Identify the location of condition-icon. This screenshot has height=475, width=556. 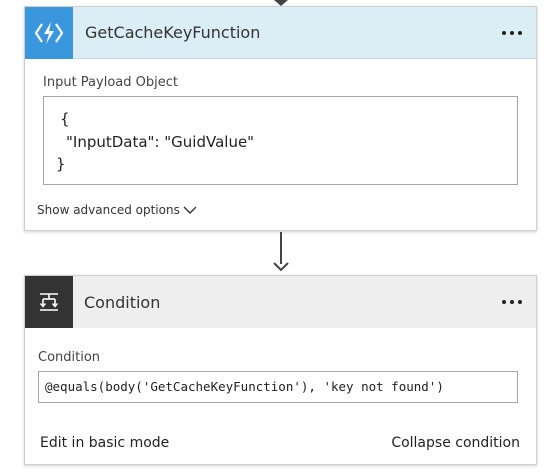
(49, 302).